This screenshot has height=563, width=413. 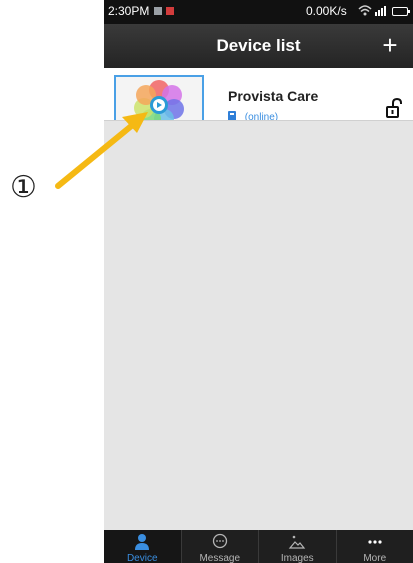 I want to click on notification-icon-red, so click(x=170, y=11).